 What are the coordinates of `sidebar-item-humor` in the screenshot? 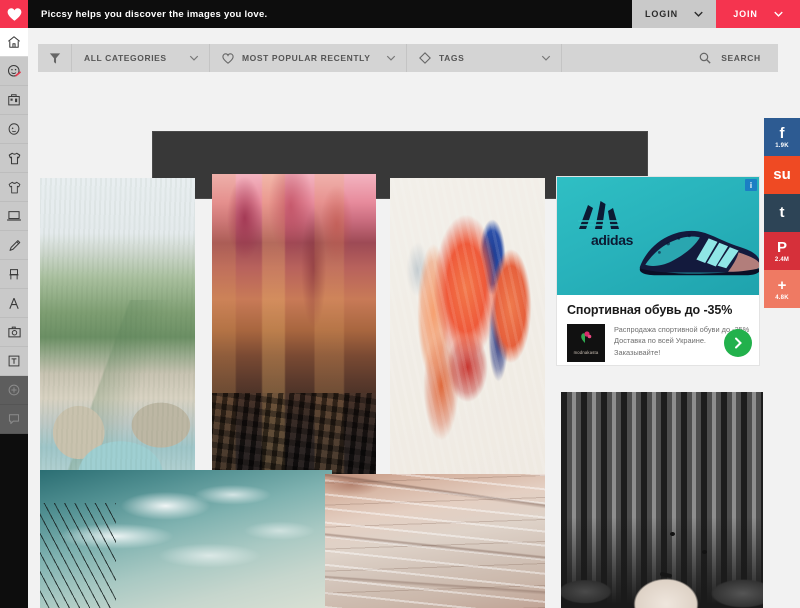 It's located at (14, 71).